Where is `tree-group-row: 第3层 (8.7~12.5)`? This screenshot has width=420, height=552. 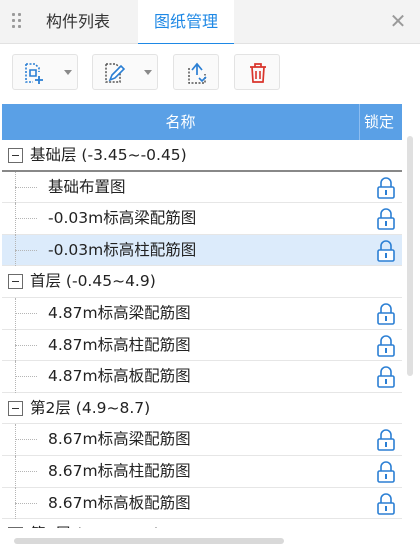
tree-group-row: 第3层 (8.7~12.5) is located at coordinates (202, 523).